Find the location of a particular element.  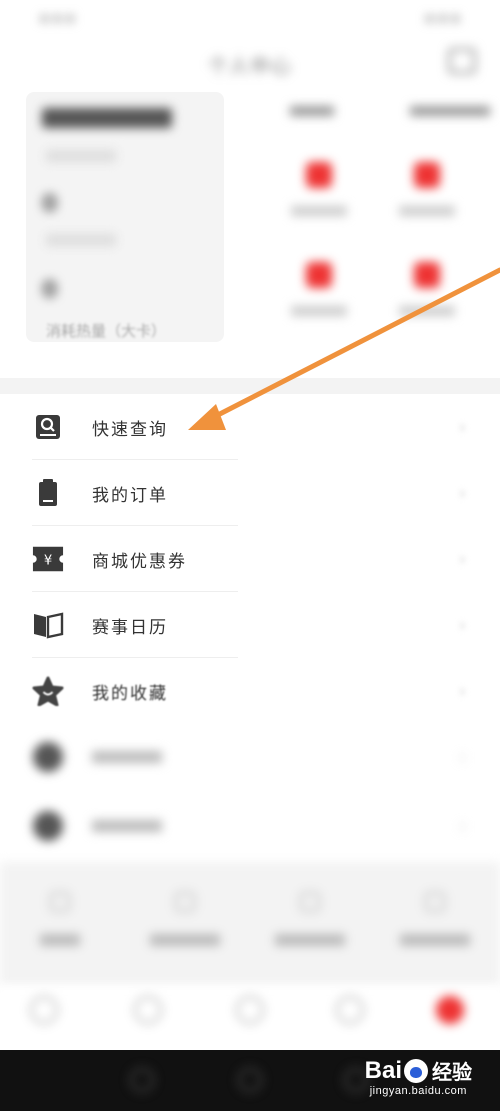

annotation-arrow-icon is located at coordinates (344, 348).